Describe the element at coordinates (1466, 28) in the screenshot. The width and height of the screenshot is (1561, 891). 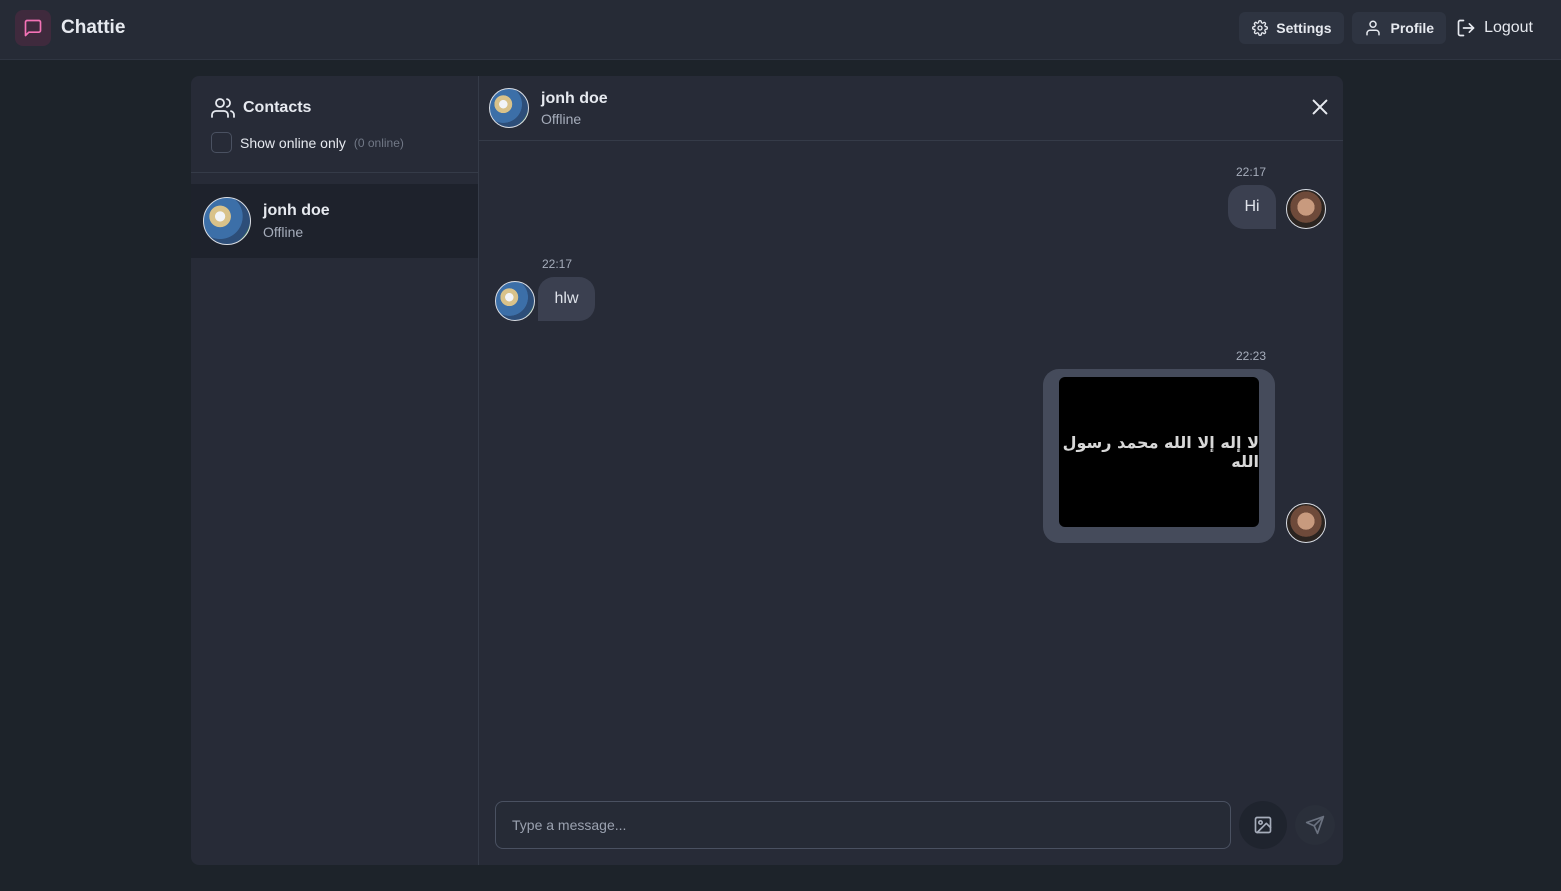
I see `logout-icon` at that location.